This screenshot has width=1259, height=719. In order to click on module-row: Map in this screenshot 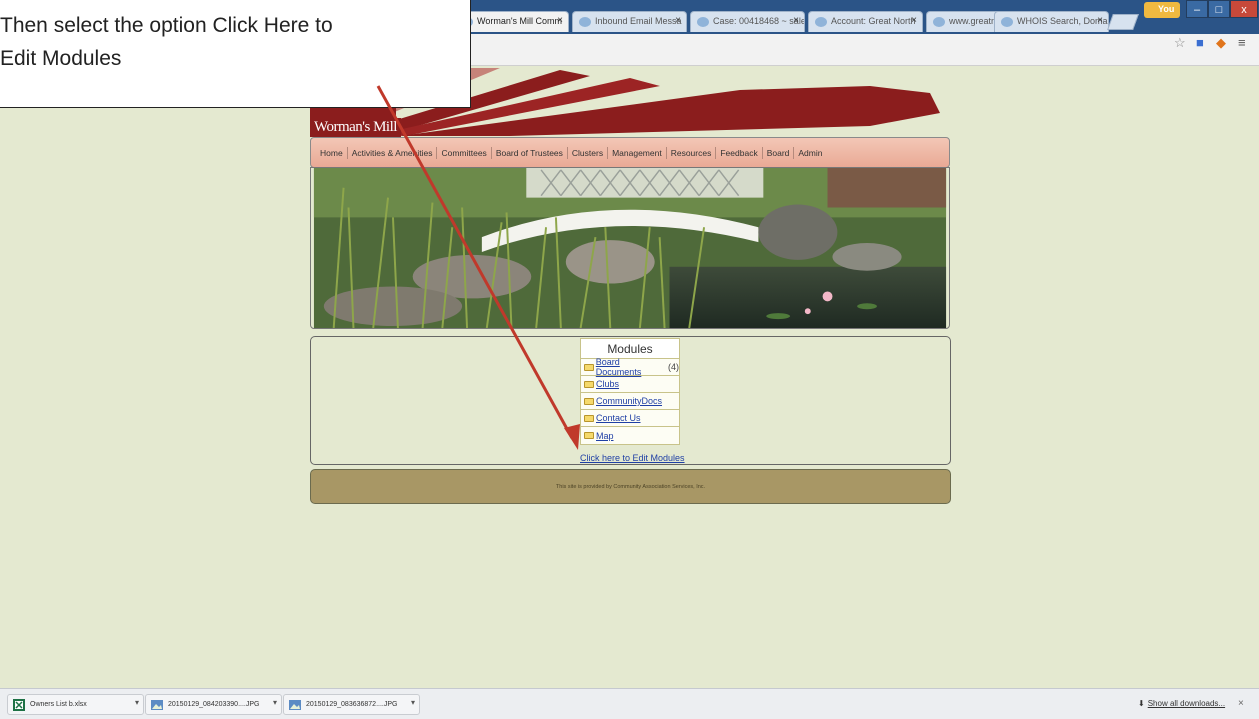, I will do `click(630, 435)`.